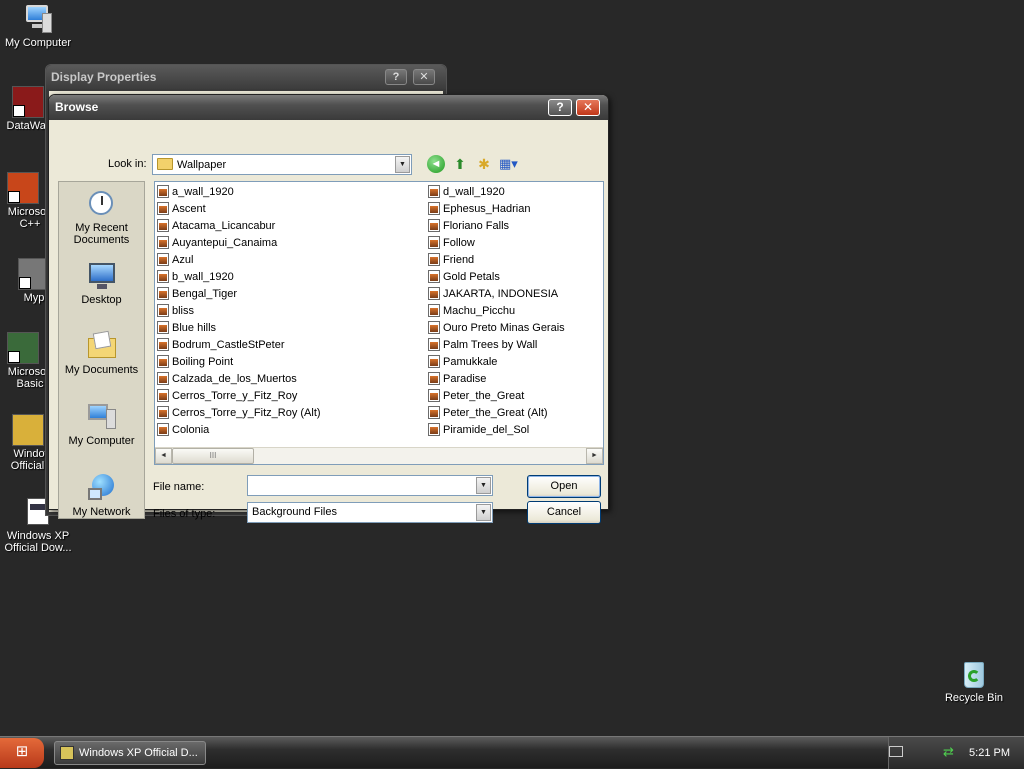 The width and height of the screenshot is (1024, 769). Describe the element at coordinates (496, 311) in the screenshot. I see `list-item: Machu_Picchu` at that location.